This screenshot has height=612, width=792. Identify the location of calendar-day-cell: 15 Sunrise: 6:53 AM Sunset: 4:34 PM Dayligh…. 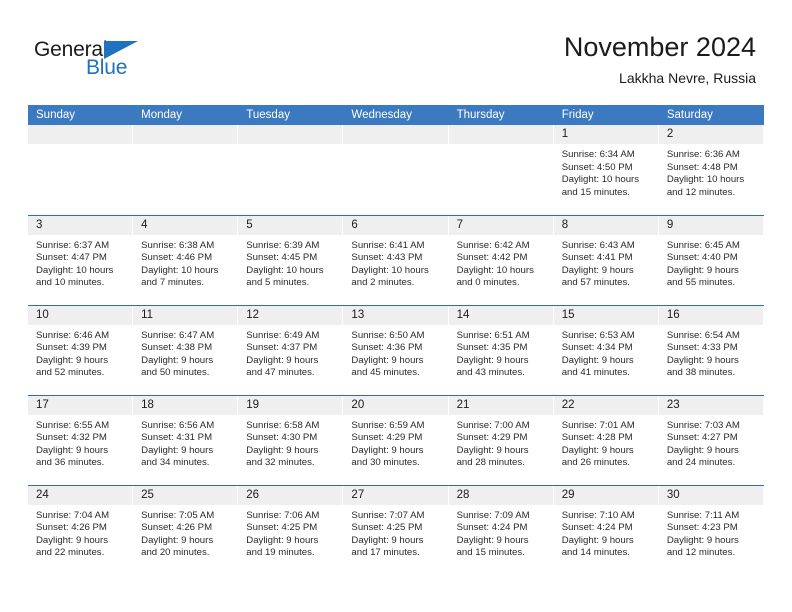
(606, 349).